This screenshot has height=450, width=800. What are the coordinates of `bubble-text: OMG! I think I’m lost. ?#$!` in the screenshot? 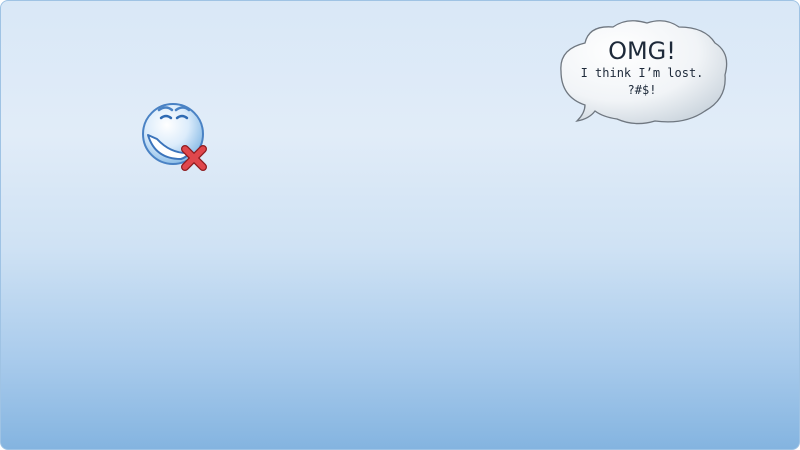 It's located at (642, 68).